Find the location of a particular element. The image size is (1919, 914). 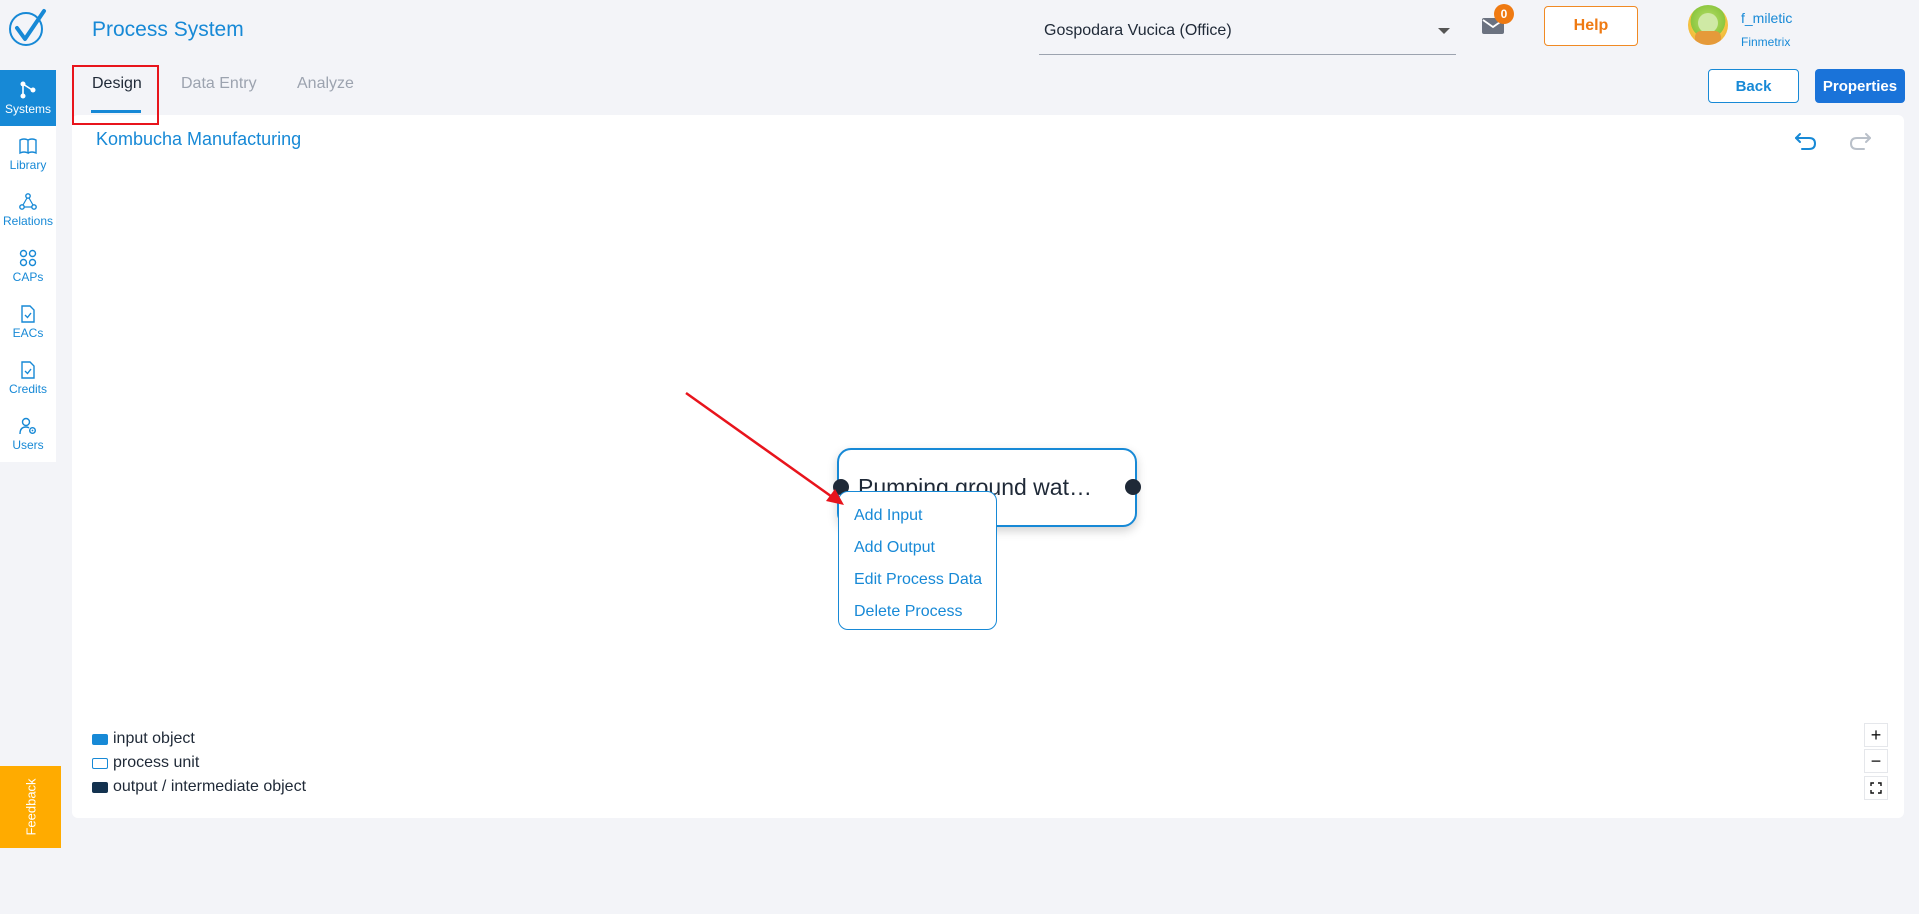

process-swatch-icon is located at coordinates (100, 763).